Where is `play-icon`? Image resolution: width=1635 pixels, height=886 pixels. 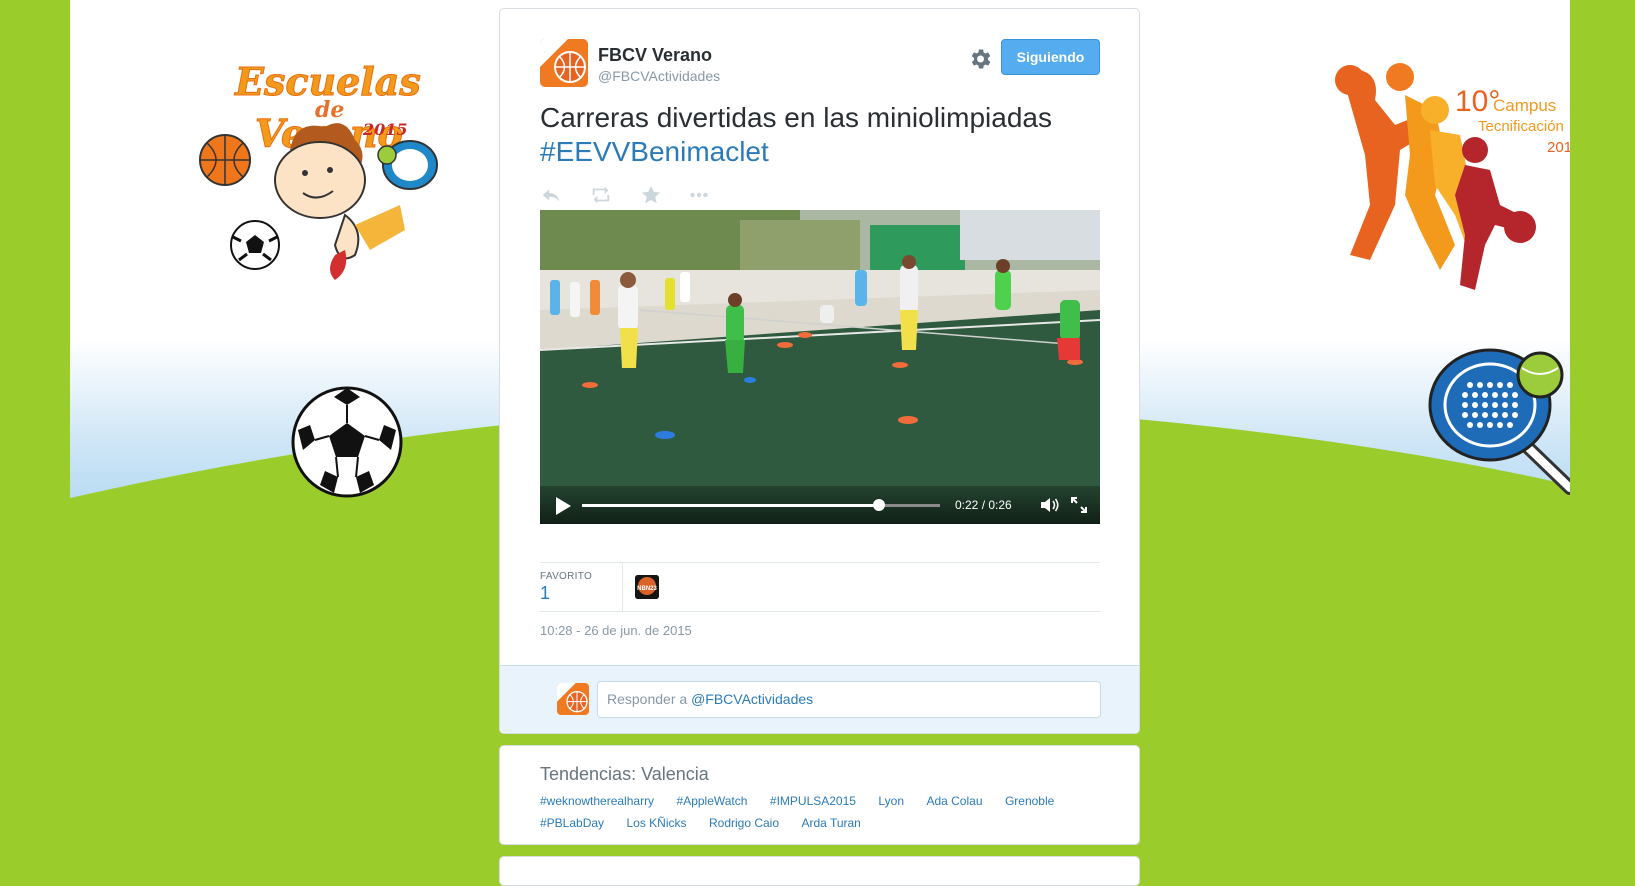
play-icon is located at coordinates (563, 506).